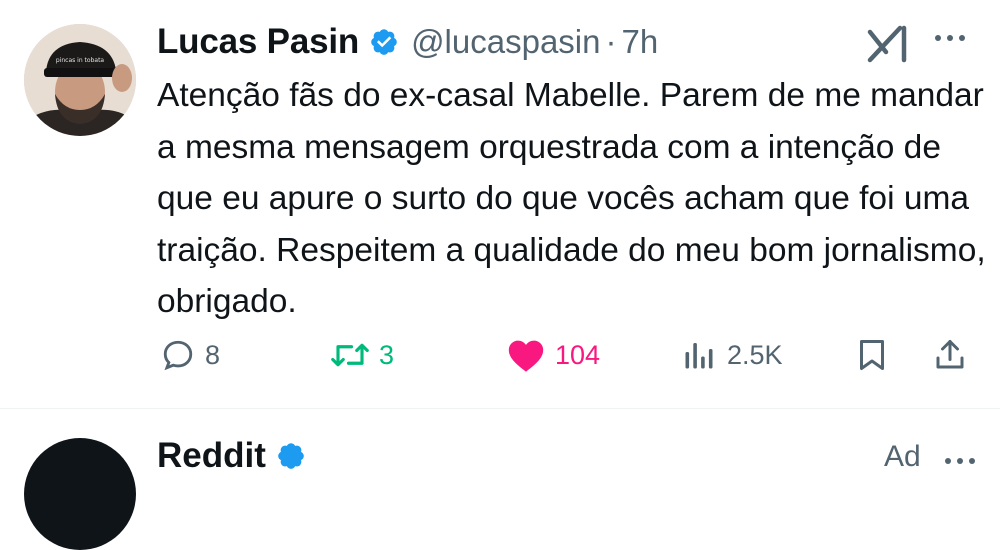 The width and height of the screenshot is (1000, 550). I want to click on tweet-divider, so click(500, 408).